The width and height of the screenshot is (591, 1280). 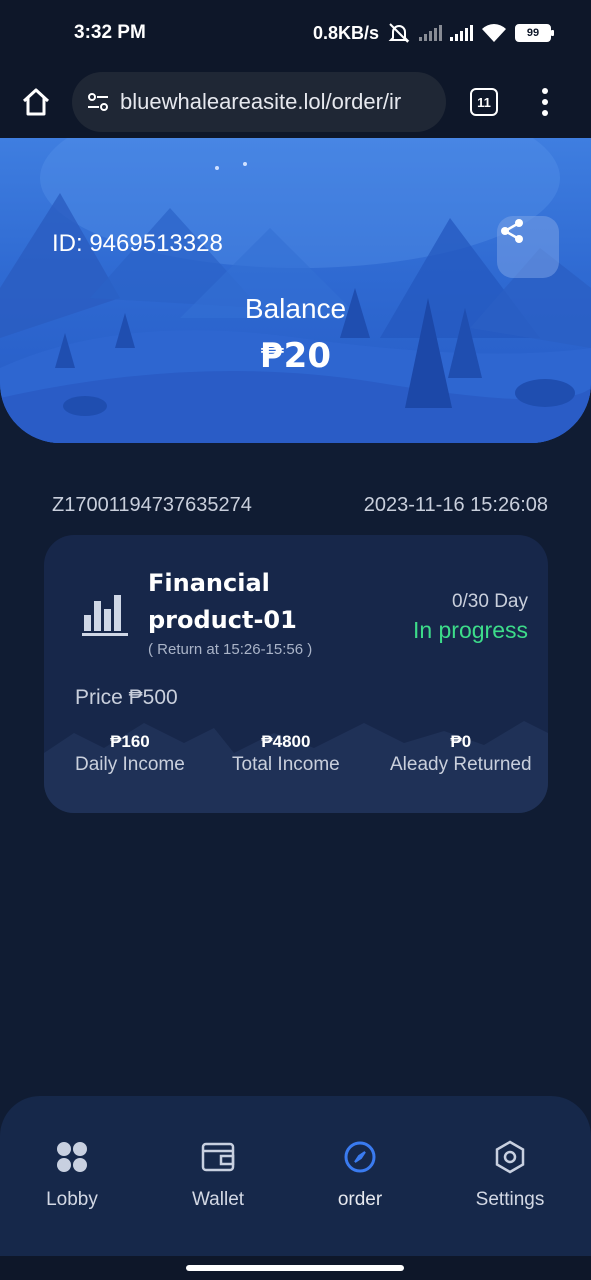 I want to click on return-time-note: ( Return at 15:26-15:56 ), so click(x=230, y=649).